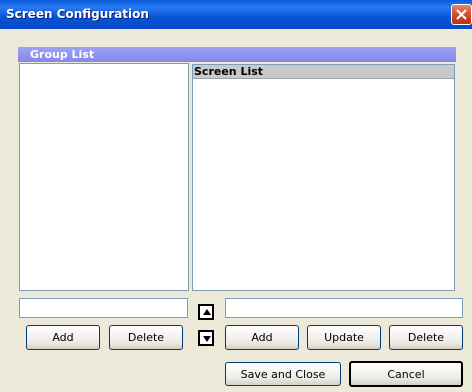  I want to click on close-button, so click(461, 14).